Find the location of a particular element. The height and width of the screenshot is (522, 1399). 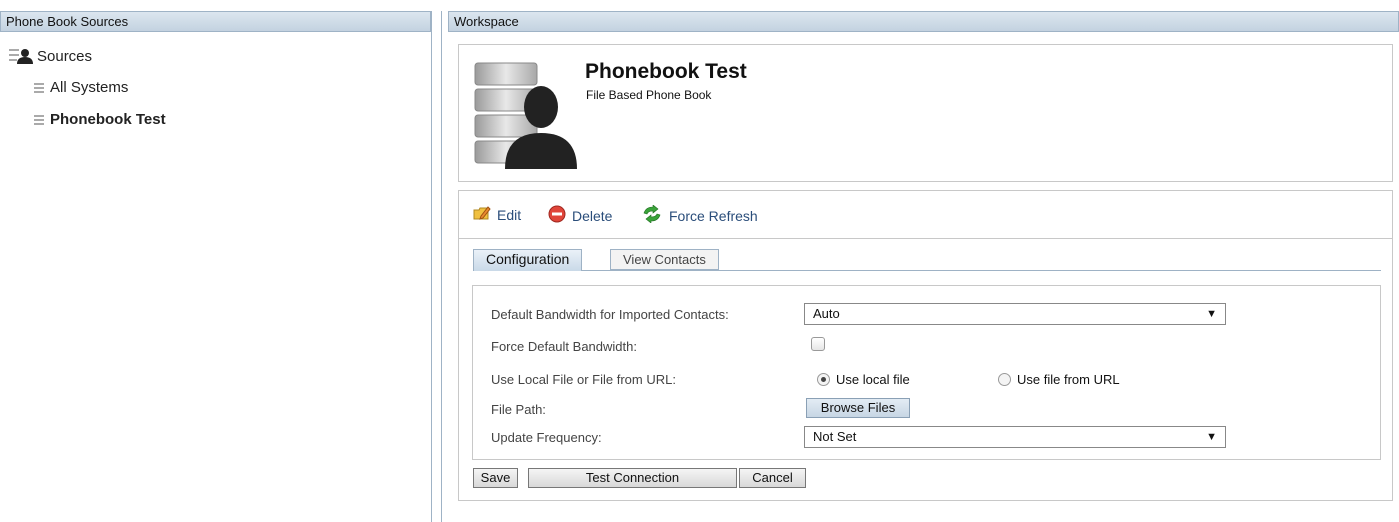

radio-local-label: Use local file is located at coordinates (873, 379).